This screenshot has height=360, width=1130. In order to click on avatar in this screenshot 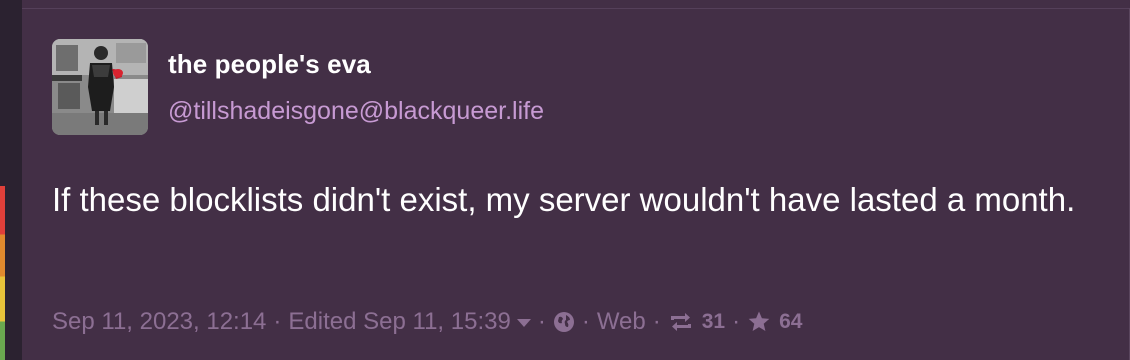, I will do `click(100, 87)`.